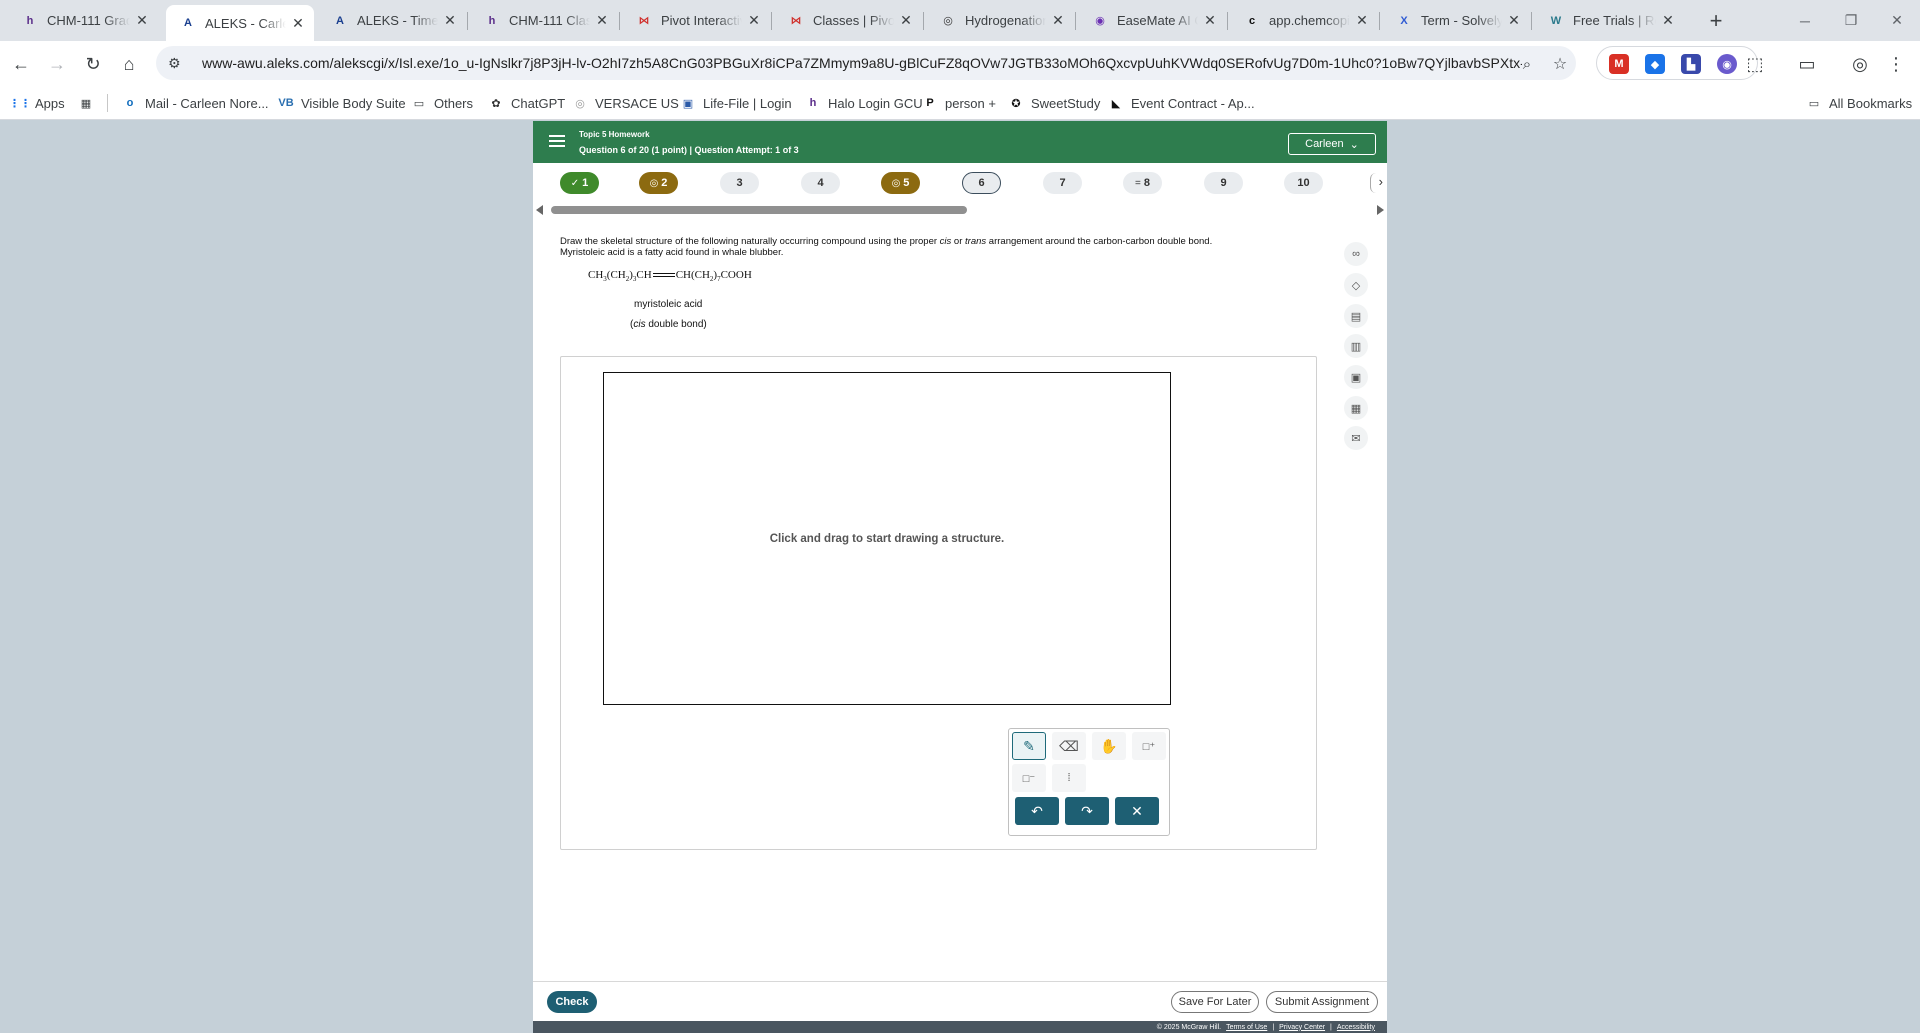 Image resolution: width=1920 pixels, height=1033 pixels. Describe the element at coordinates (1246, 1027) in the screenshot. I see `terms-link: Terms of Use` at that location.